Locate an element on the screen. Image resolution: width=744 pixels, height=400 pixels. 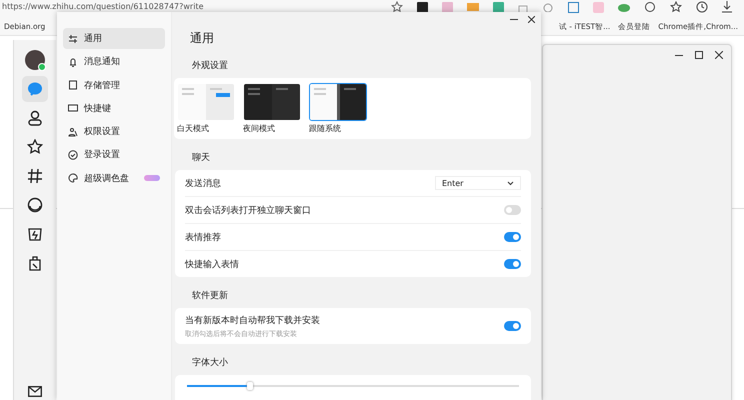
send-key-dropdown: Enter is located at coordinates (478, 183).